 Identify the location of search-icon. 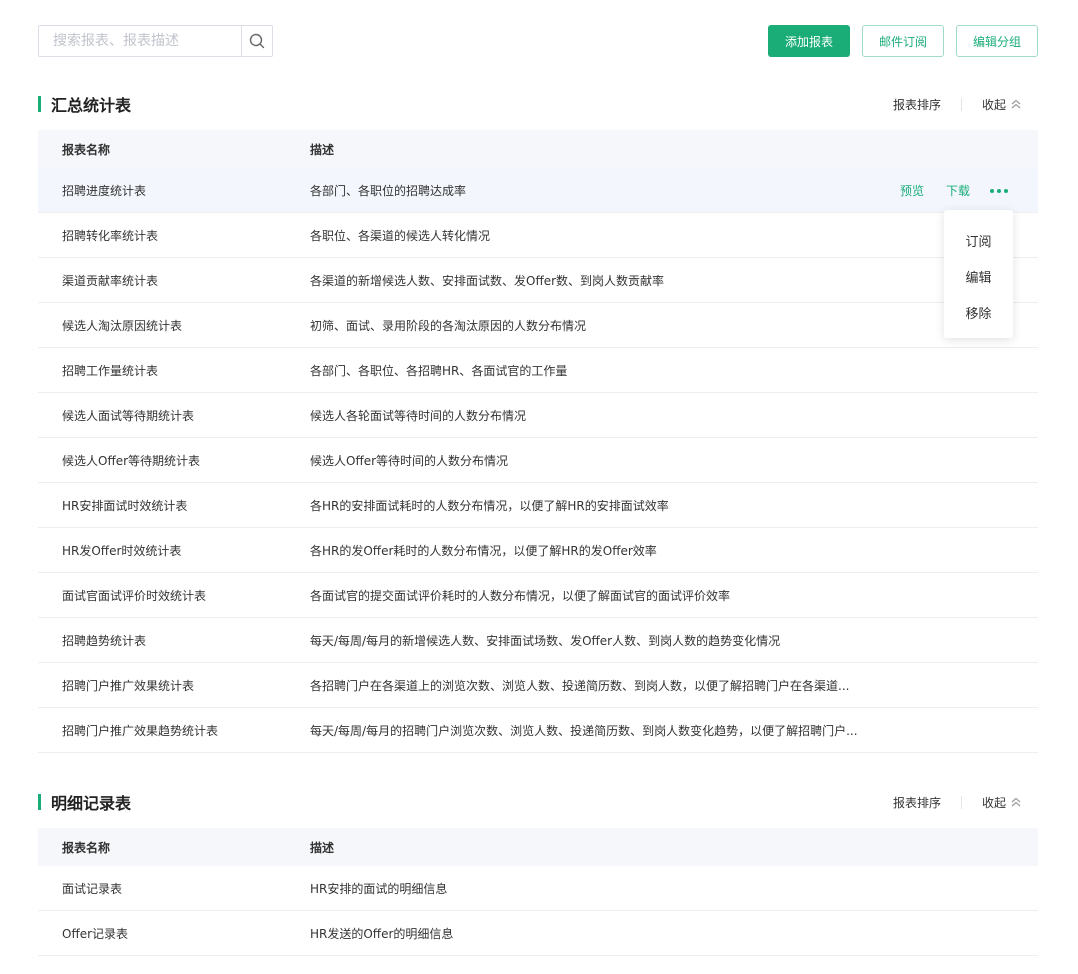
(257, 41).